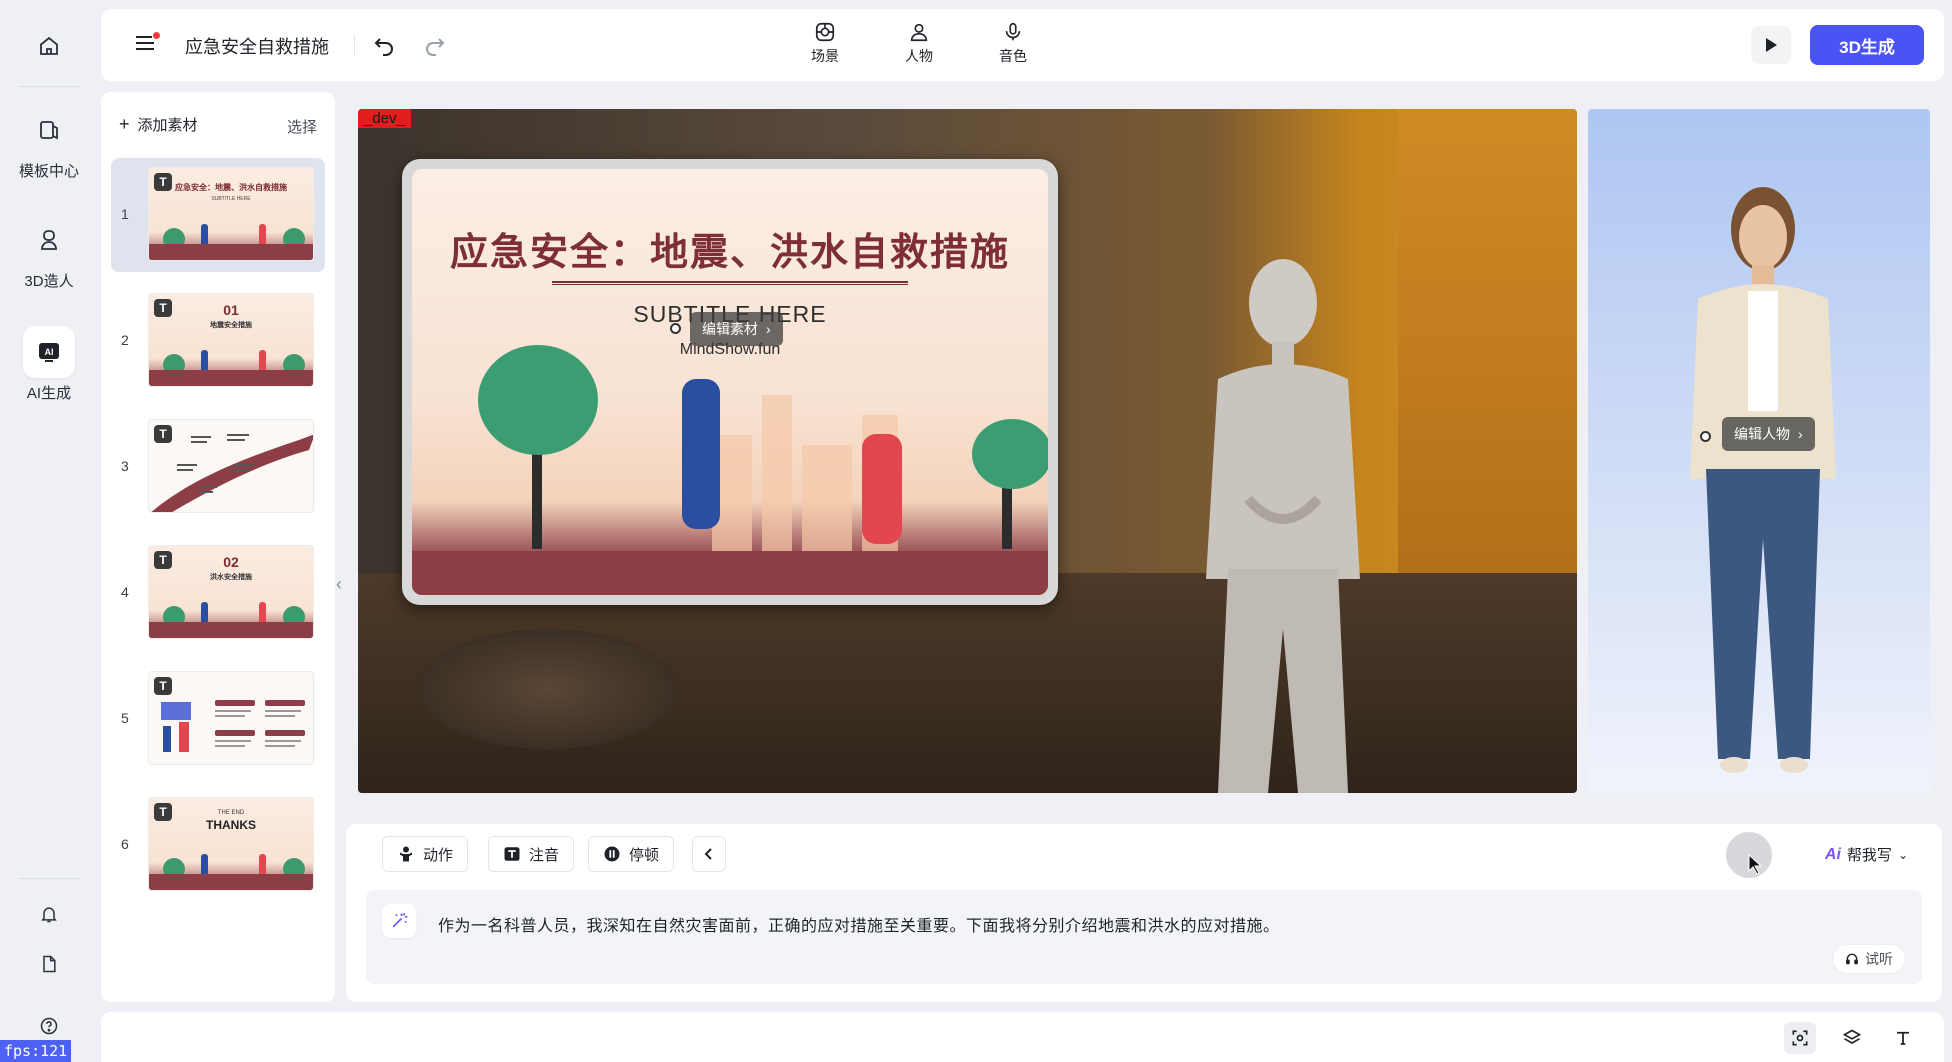  Describe the element at coordinates (49, 281) in the screenshot. I see `rail-label: 3D造人` at that location.